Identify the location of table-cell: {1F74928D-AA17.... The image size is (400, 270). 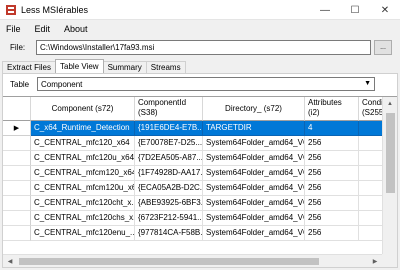
(169, 173).